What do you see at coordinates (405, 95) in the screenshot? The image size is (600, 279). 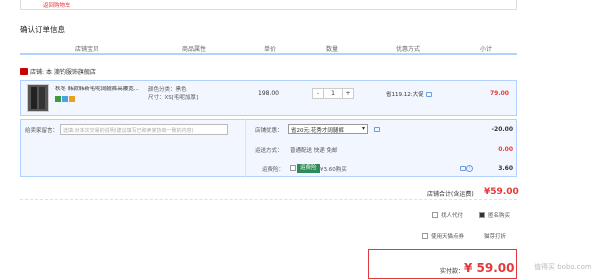 I see `promo-text: 省119.12:大促` at bounding box center [405, 95].